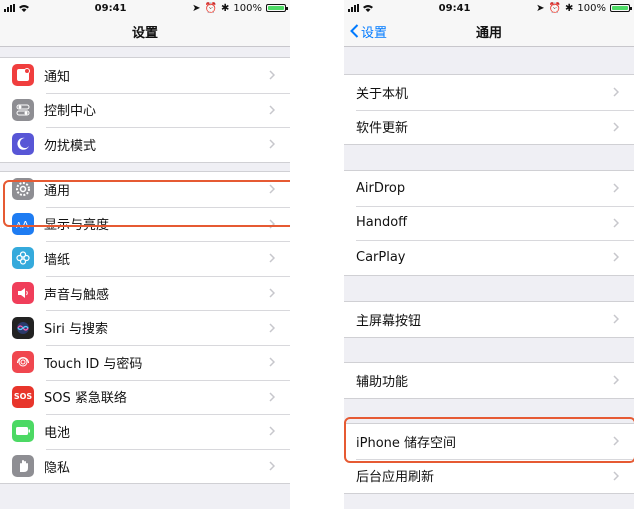 The height and width of the screenshot is (509, 640). Describe the element at coordinates (389, 321) in the screenshot. I see `general-item-label: 主屏幕按钮` at that location.